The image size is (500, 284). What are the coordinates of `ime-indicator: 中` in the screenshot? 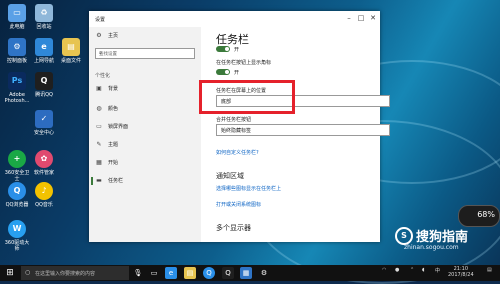 It's located at (437, 270).